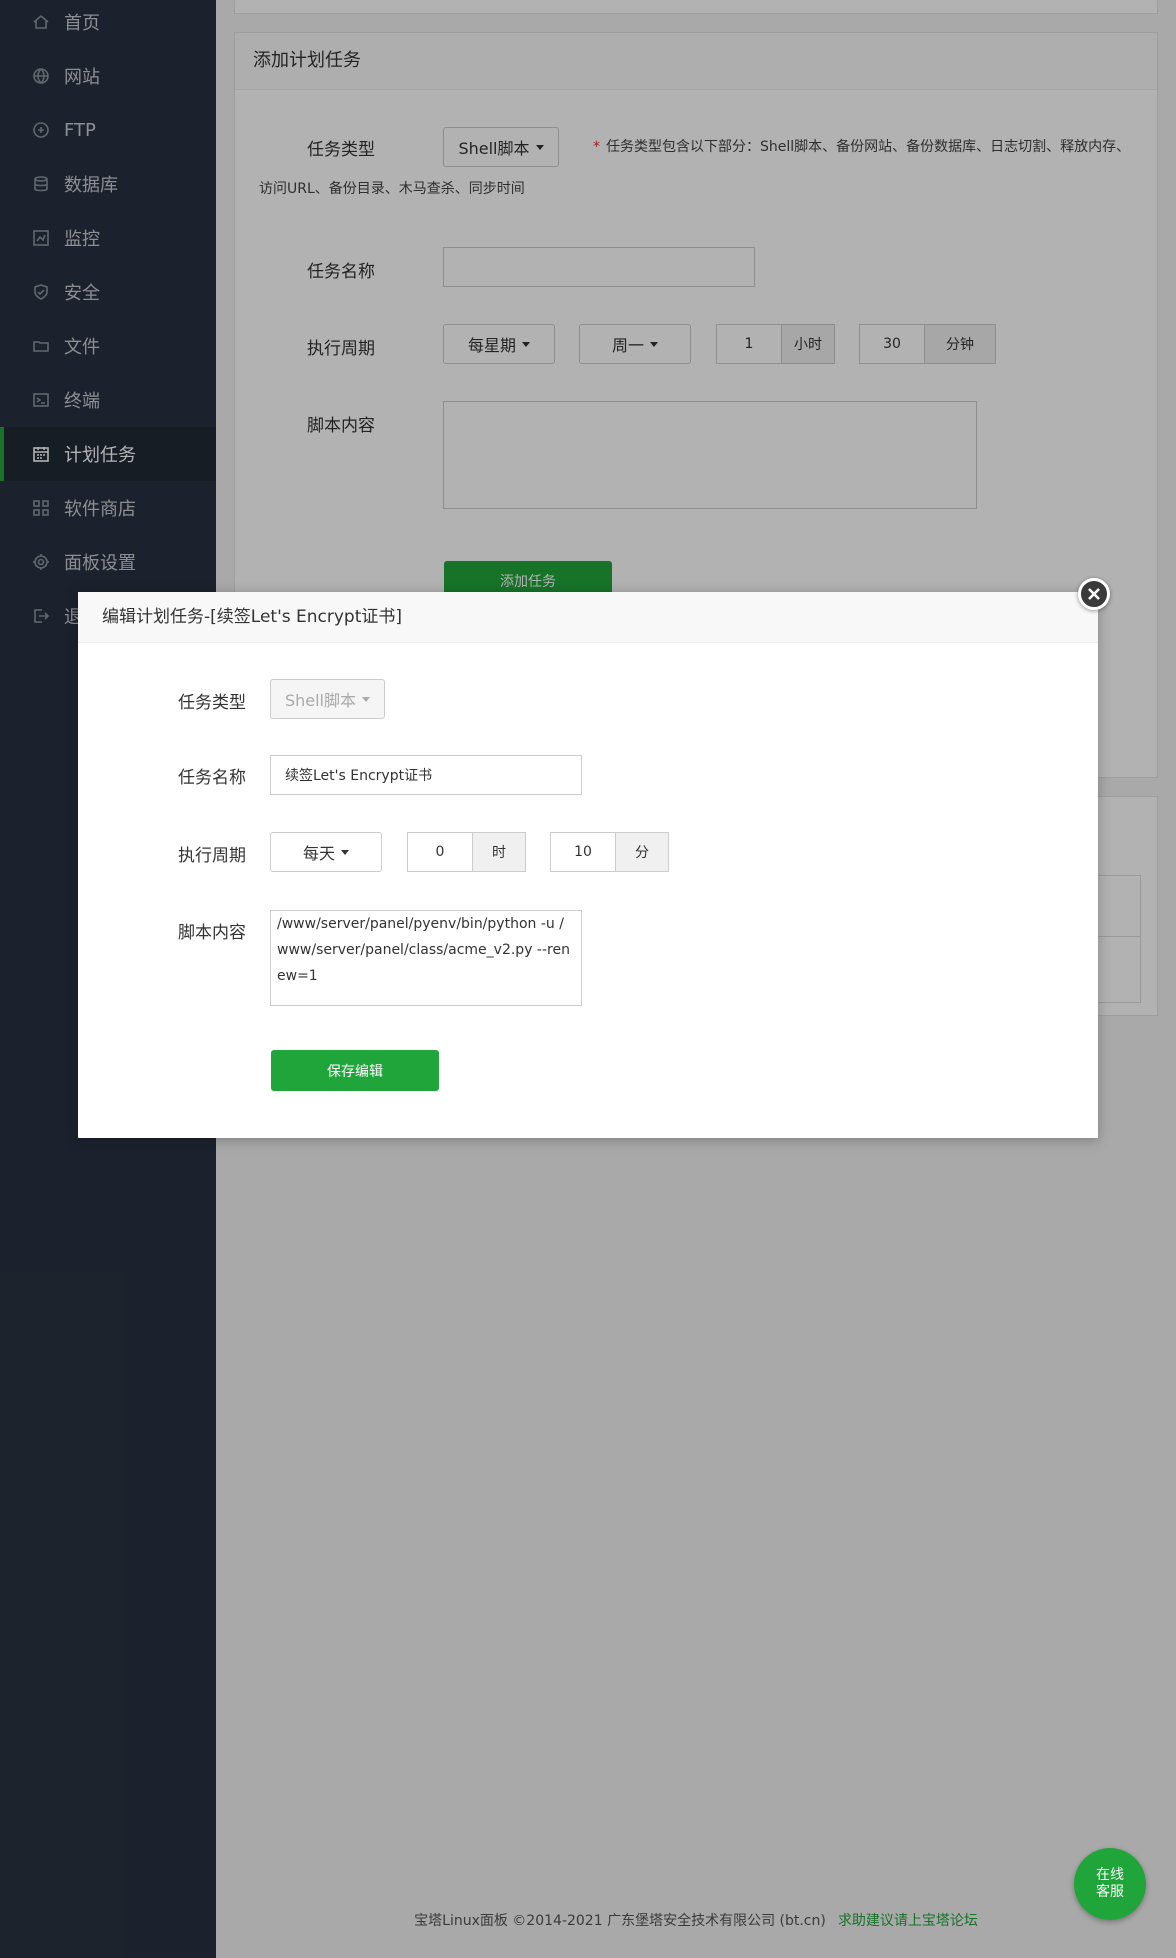  Describe the element at coordinates (212, 856) in the screenshot. I see `modal-cycle-label: 执行周期` at that location.